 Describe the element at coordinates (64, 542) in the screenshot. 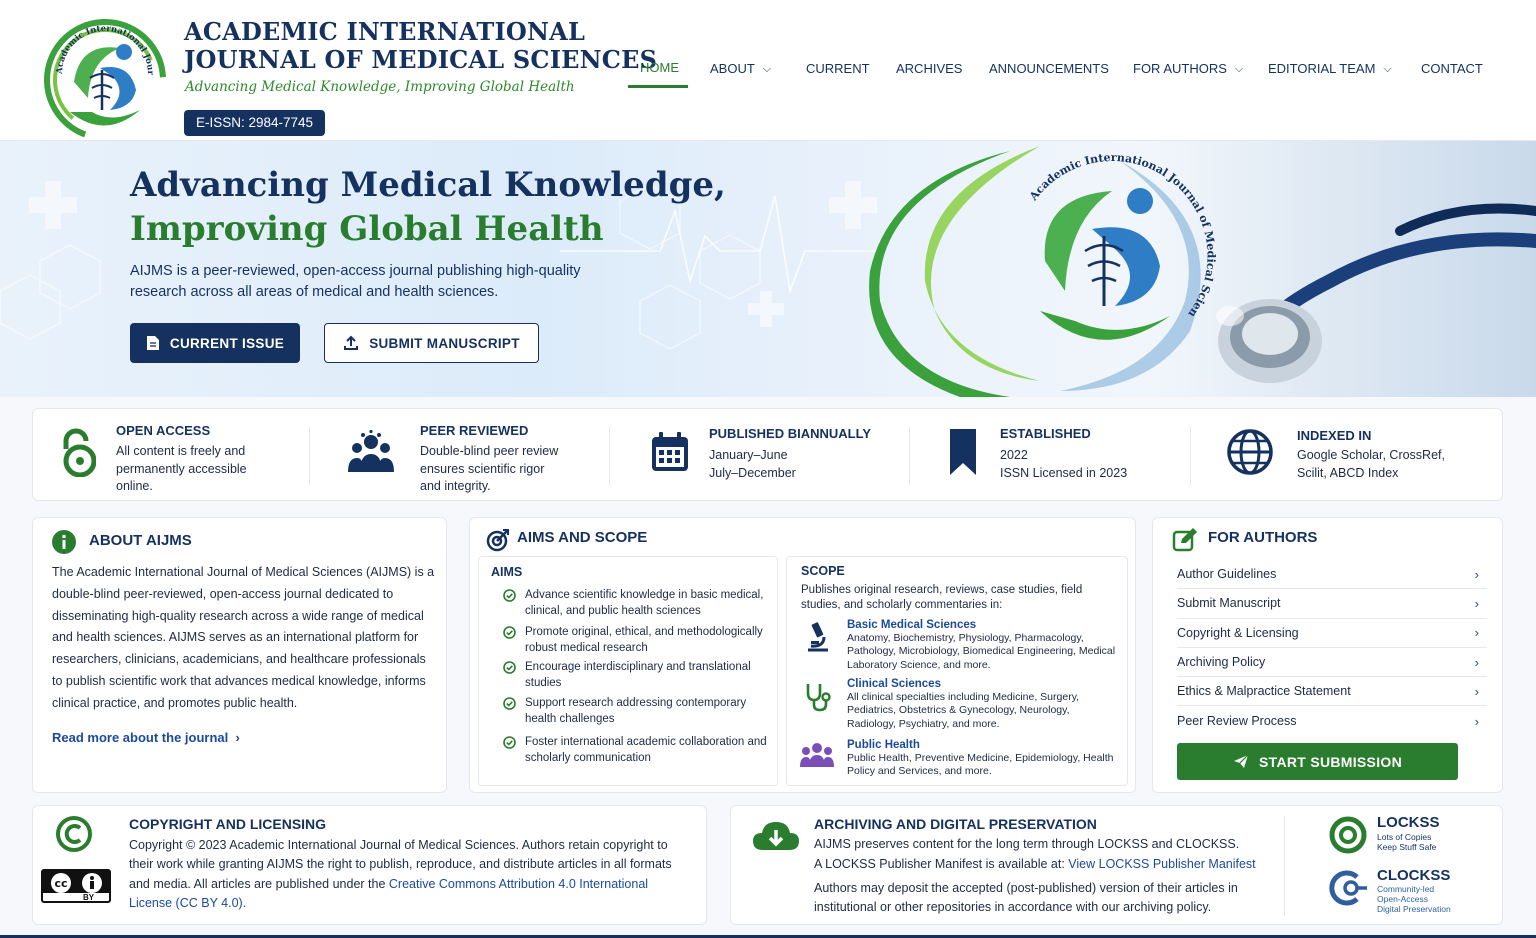

I see `info-icon` at that location.